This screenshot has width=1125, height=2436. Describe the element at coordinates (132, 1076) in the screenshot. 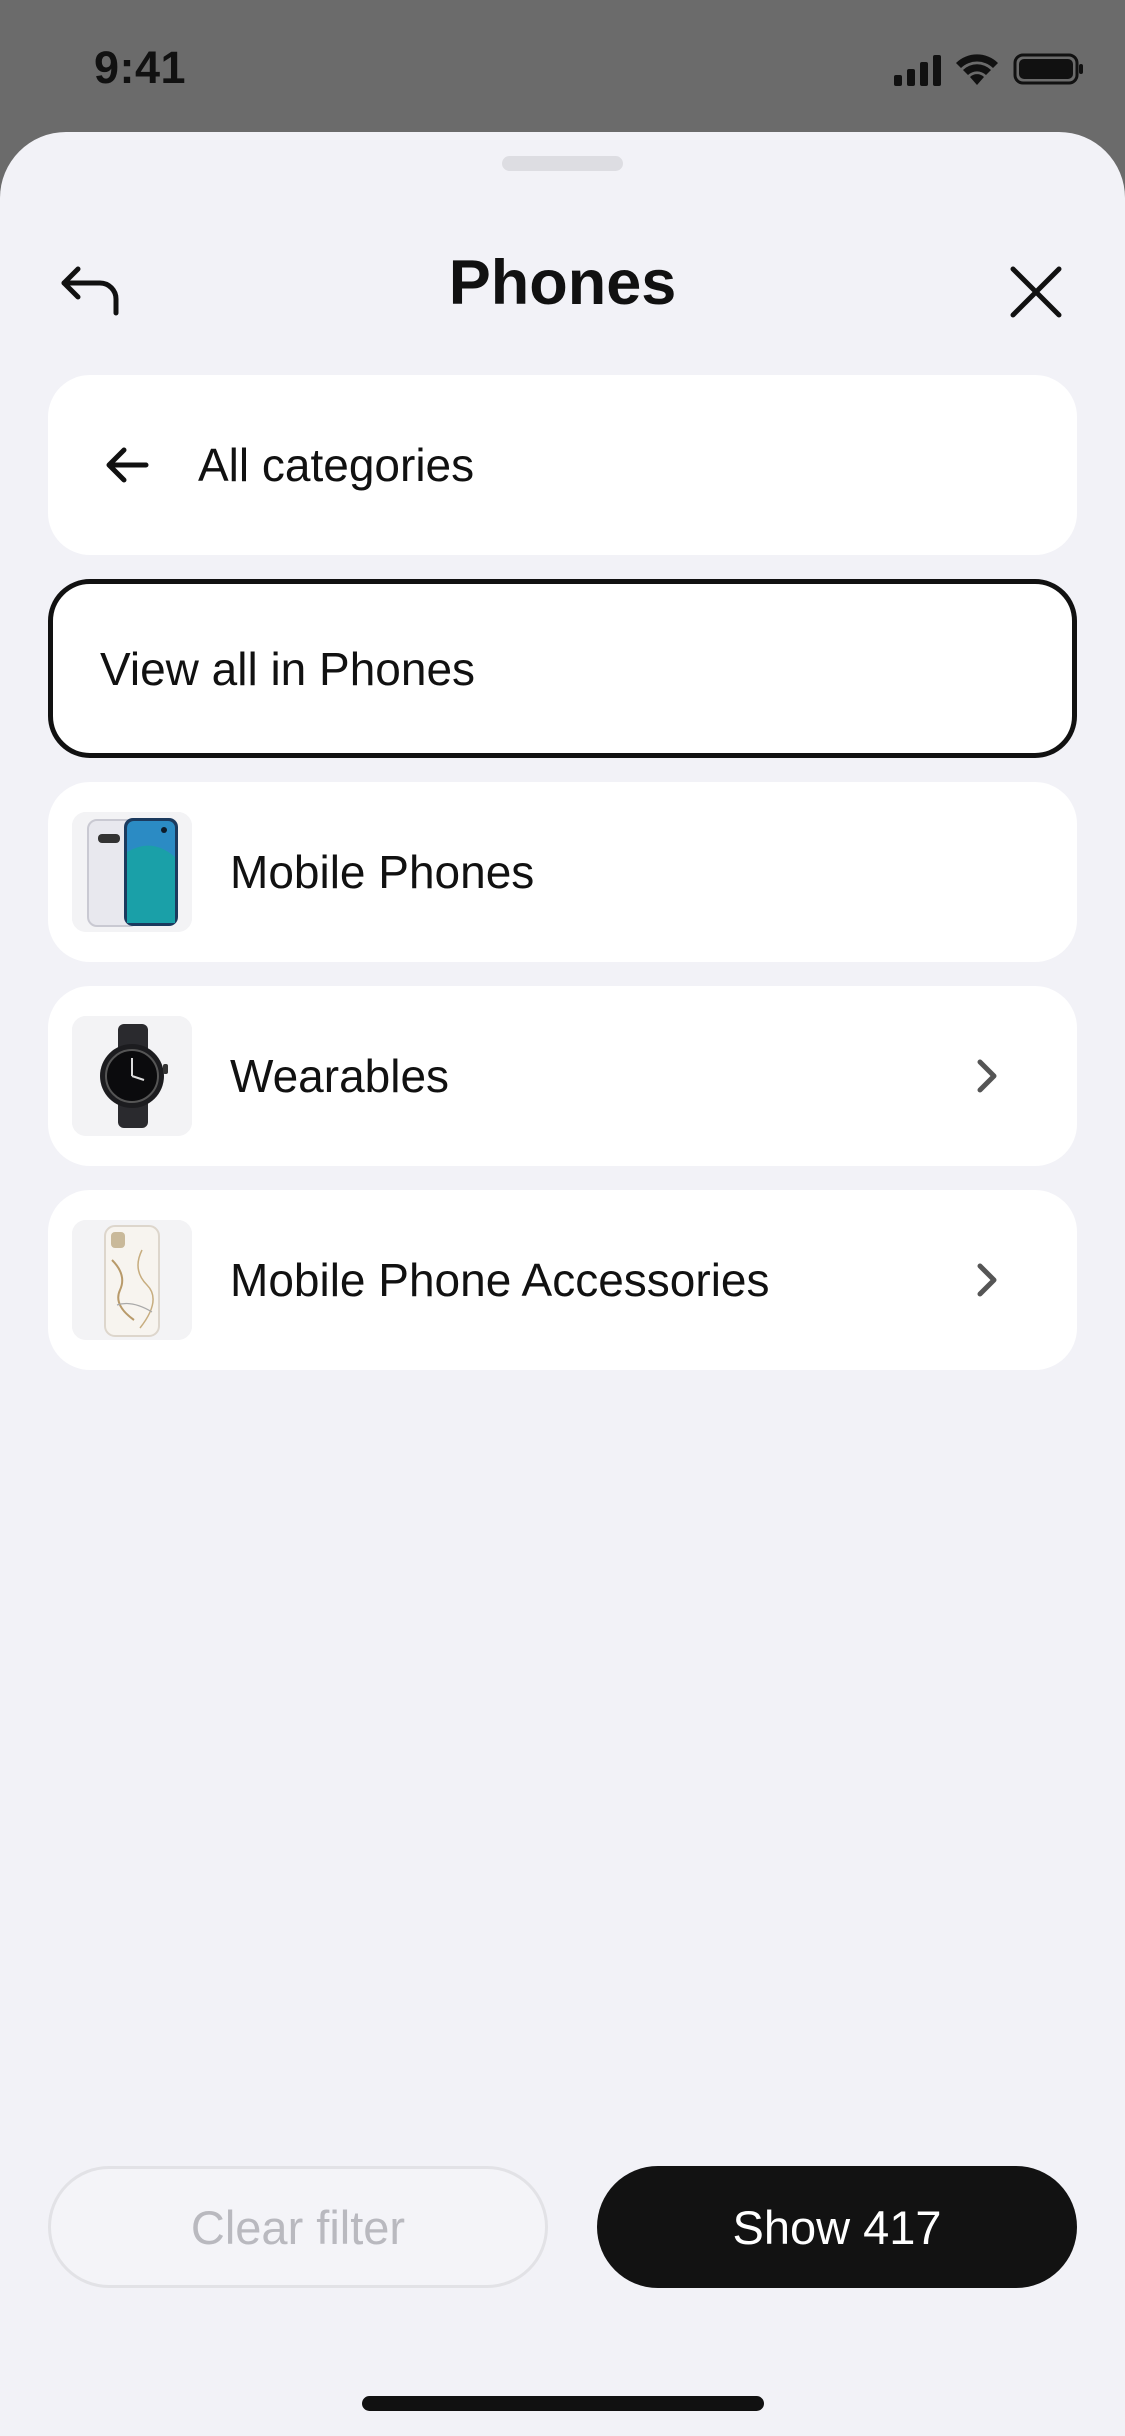

I see `smartwatch-thumbnail` at that location.